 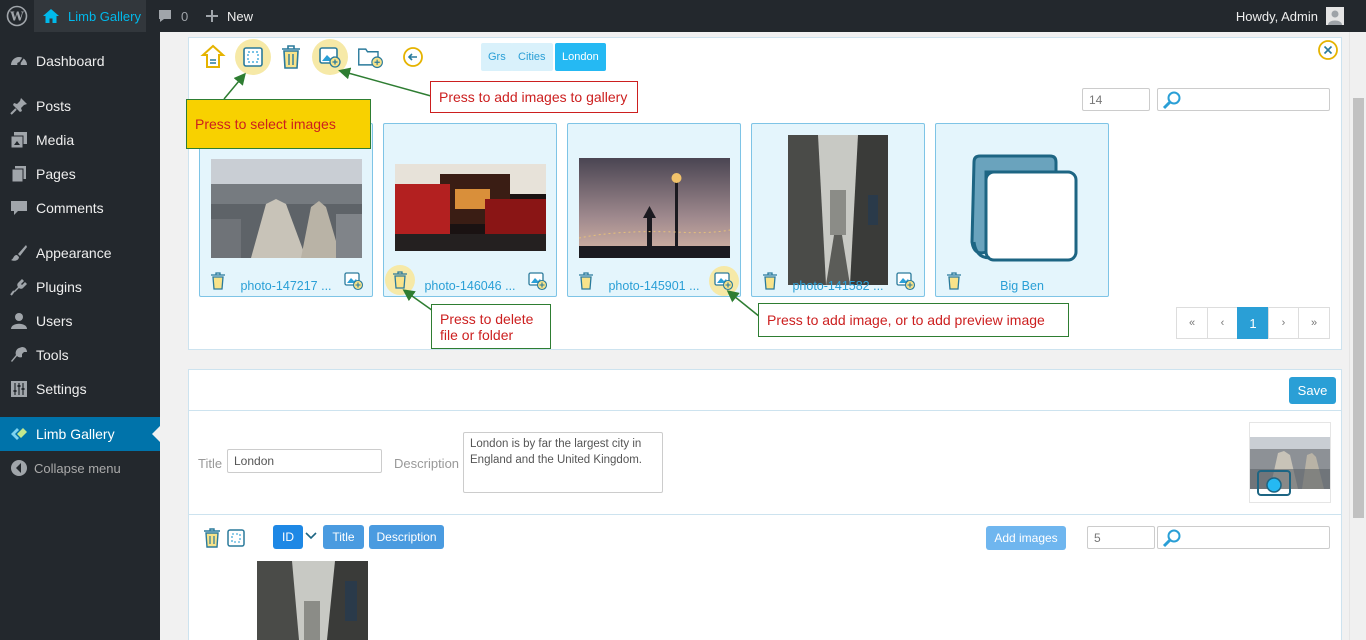 What do you see at coordinates (185, 16) in the screenshot?
I see `comments-count: 0` at bounding box center [185, 16].